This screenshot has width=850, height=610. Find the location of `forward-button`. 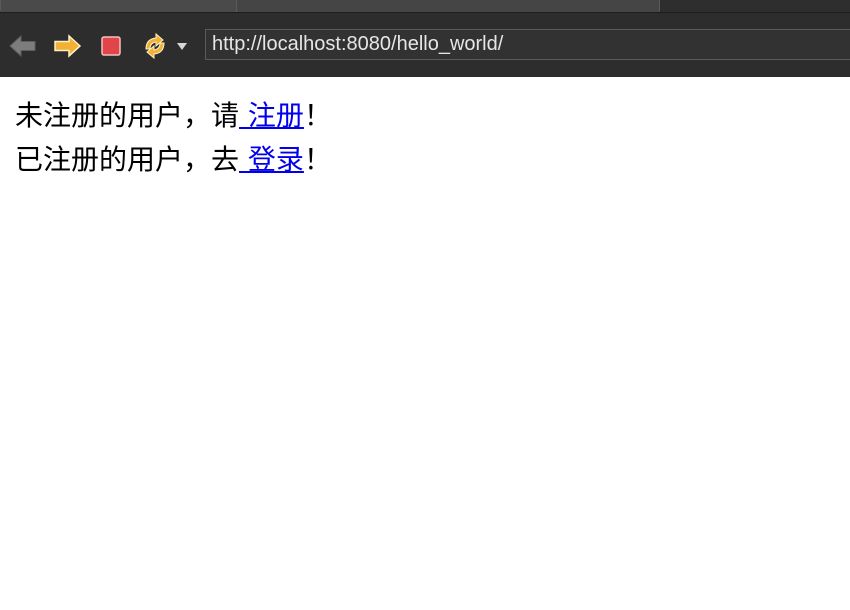

forward-button is located at coordinates (67, 46).